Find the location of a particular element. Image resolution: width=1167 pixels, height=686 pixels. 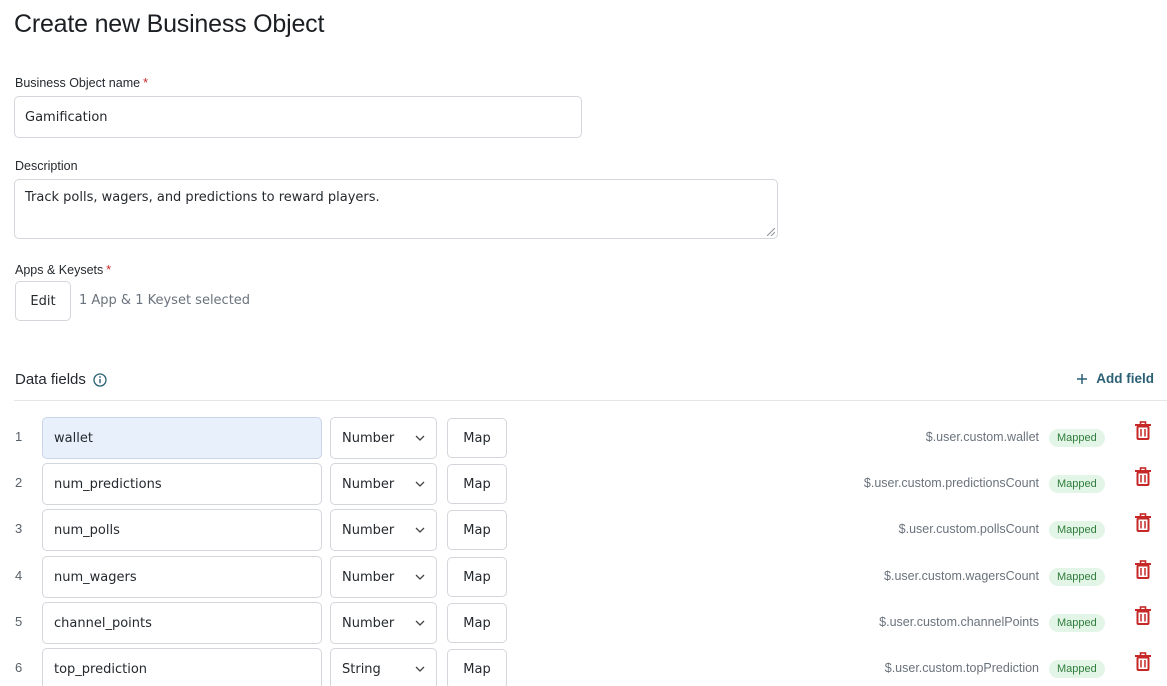

add-field-label: Add field is located at coordinates (1125, 378).